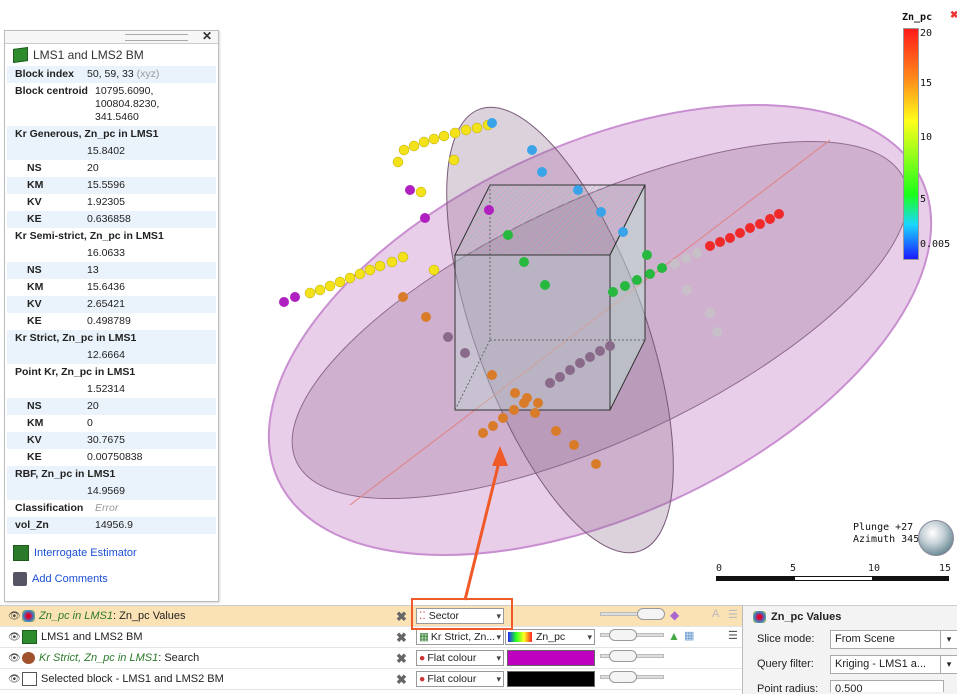 The height and width of the screenshot is (694, 957). Describe the element at coordinates (793, 568) in the screenshot. I see `scale-tick: 5` at that location.